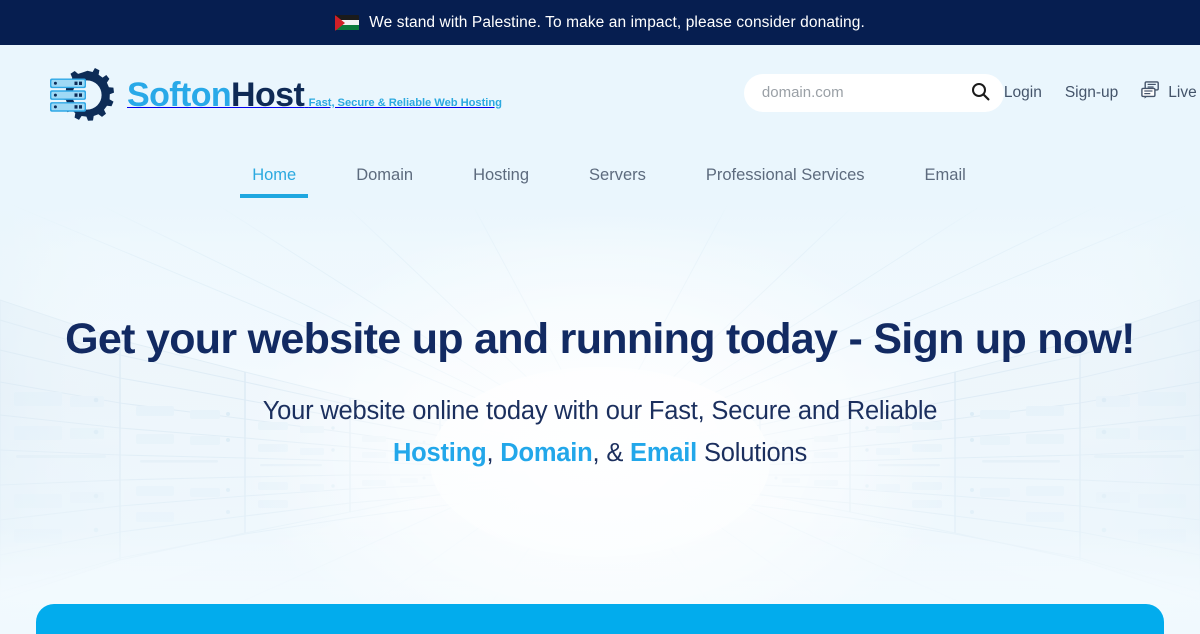 The height and width of the screenshot is (634, 1200). I want to click on hero-sep-1: ,, so click(493, 452).